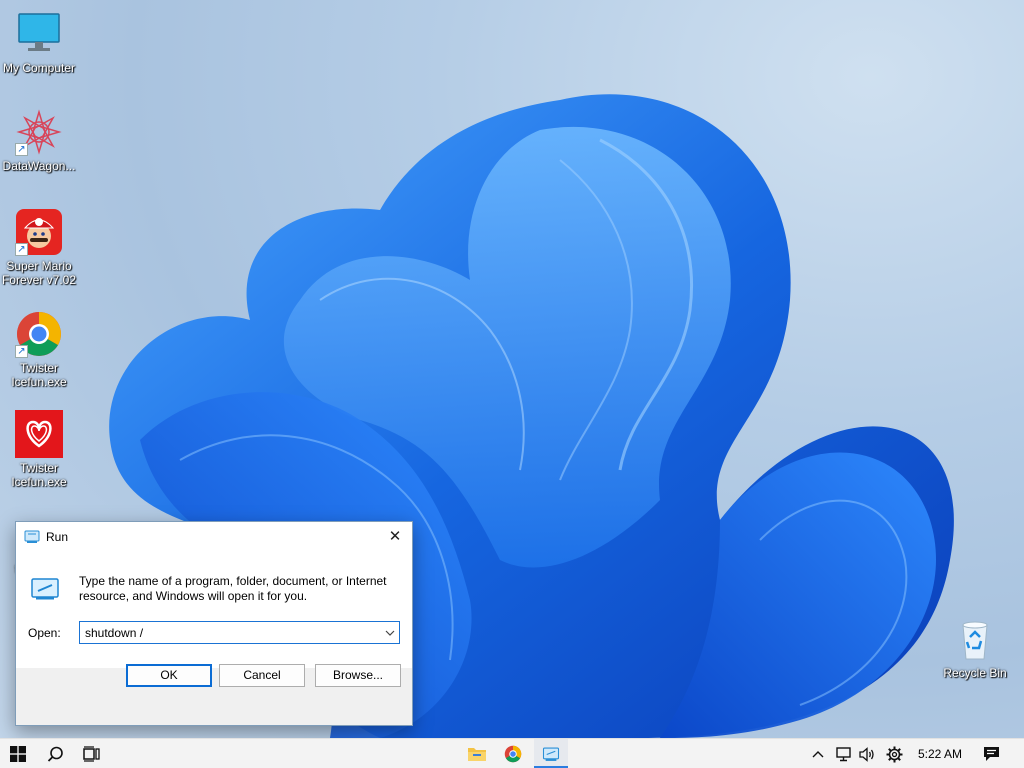  What do you see at coordinates (230, 632) in the screenshot?
I see `open-input` at bounding box center [230, 632].